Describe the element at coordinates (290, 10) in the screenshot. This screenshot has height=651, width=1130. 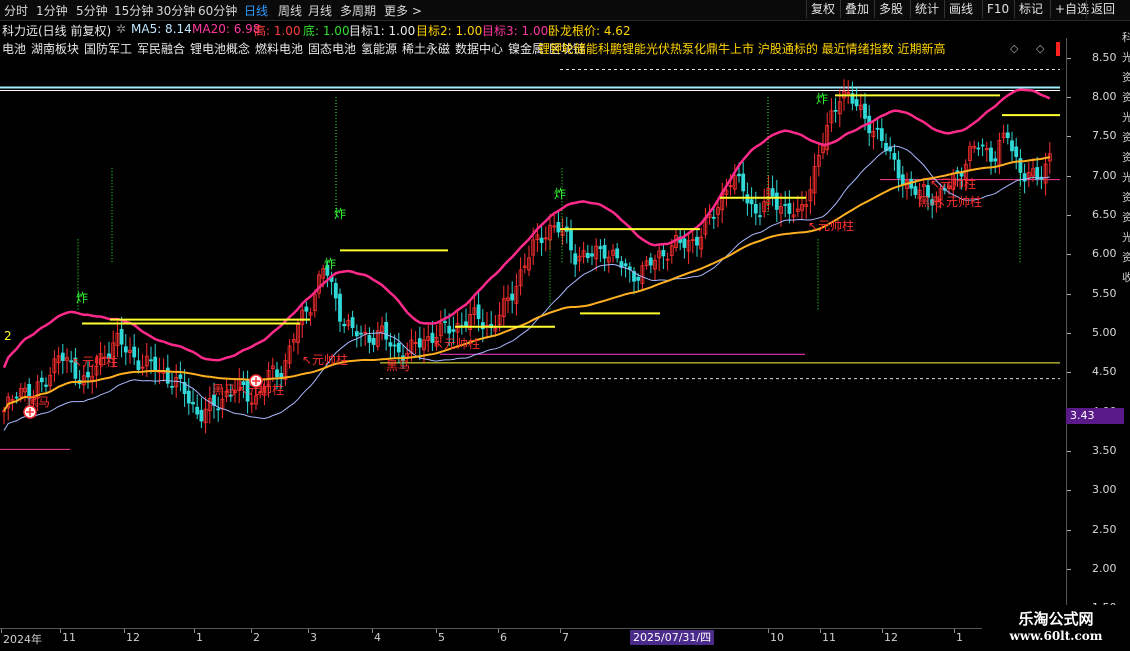
I see `period-tab-7: 周线` at that location.